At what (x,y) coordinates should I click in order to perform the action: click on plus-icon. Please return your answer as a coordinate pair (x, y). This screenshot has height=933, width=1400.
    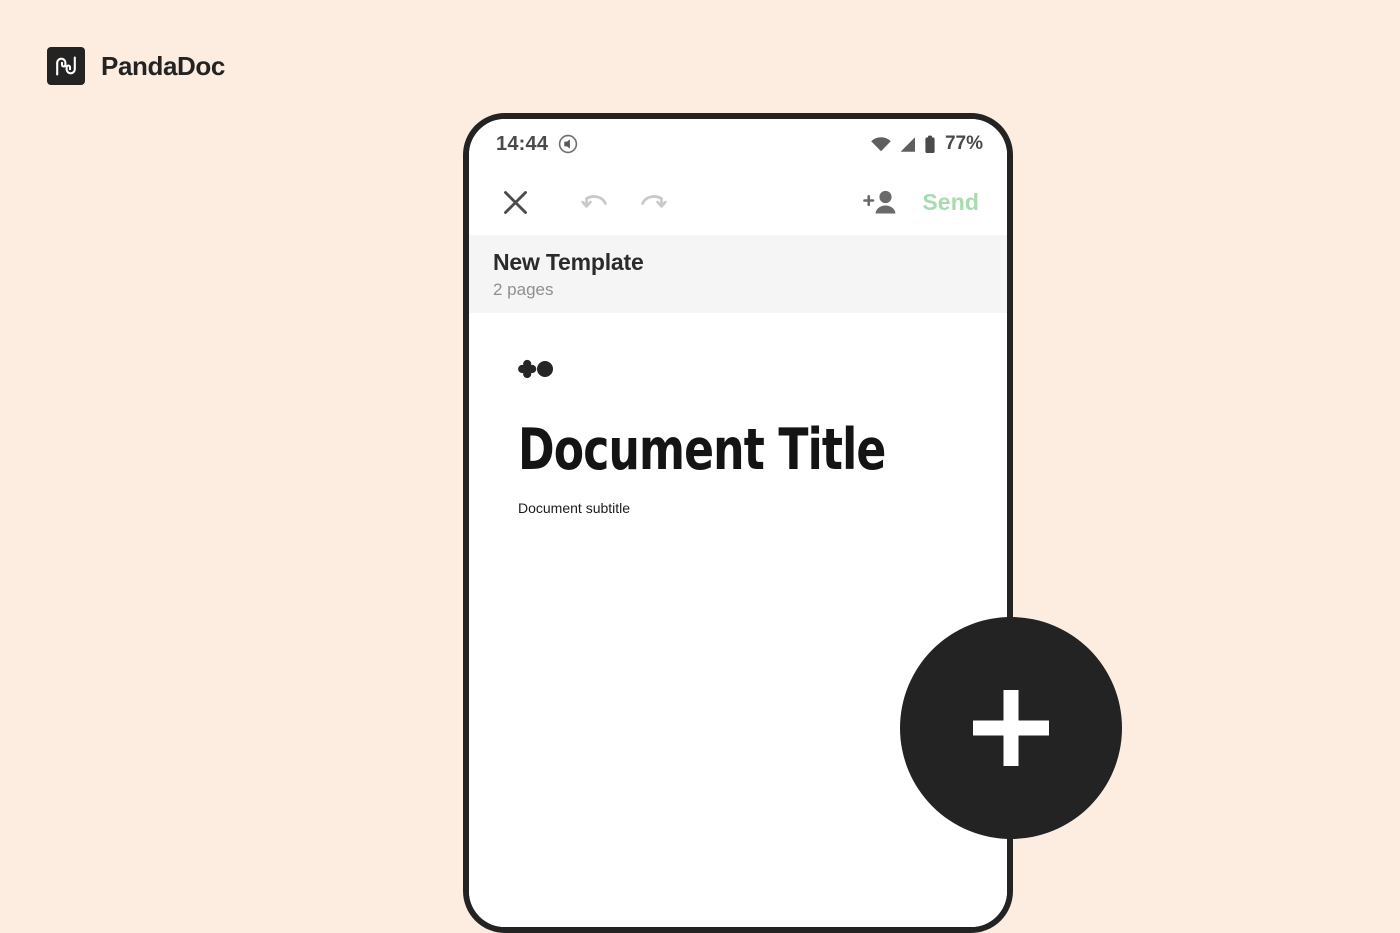
    Looking at the image, I should click on (1011, 728).